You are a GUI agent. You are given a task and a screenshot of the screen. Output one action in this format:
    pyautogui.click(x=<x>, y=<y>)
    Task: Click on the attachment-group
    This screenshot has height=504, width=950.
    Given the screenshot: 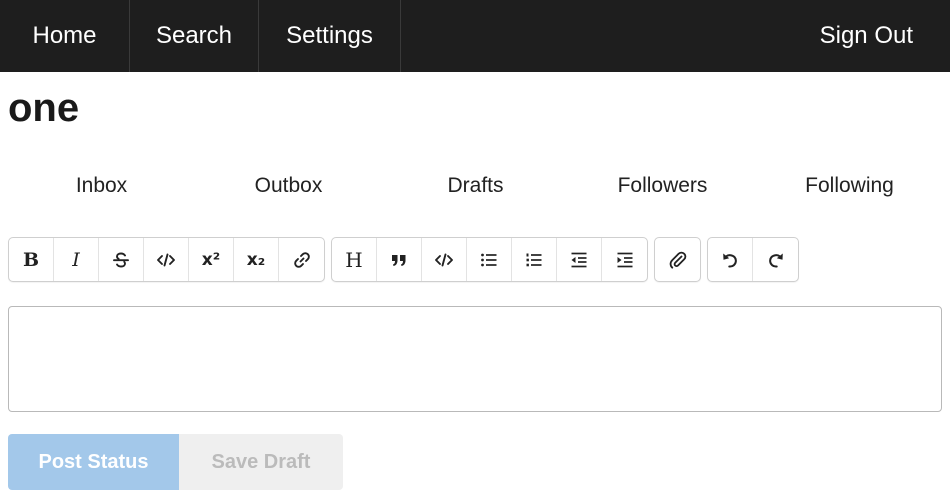 What is the action you would take?
    pyautogui.click(x=677, y=259)
    